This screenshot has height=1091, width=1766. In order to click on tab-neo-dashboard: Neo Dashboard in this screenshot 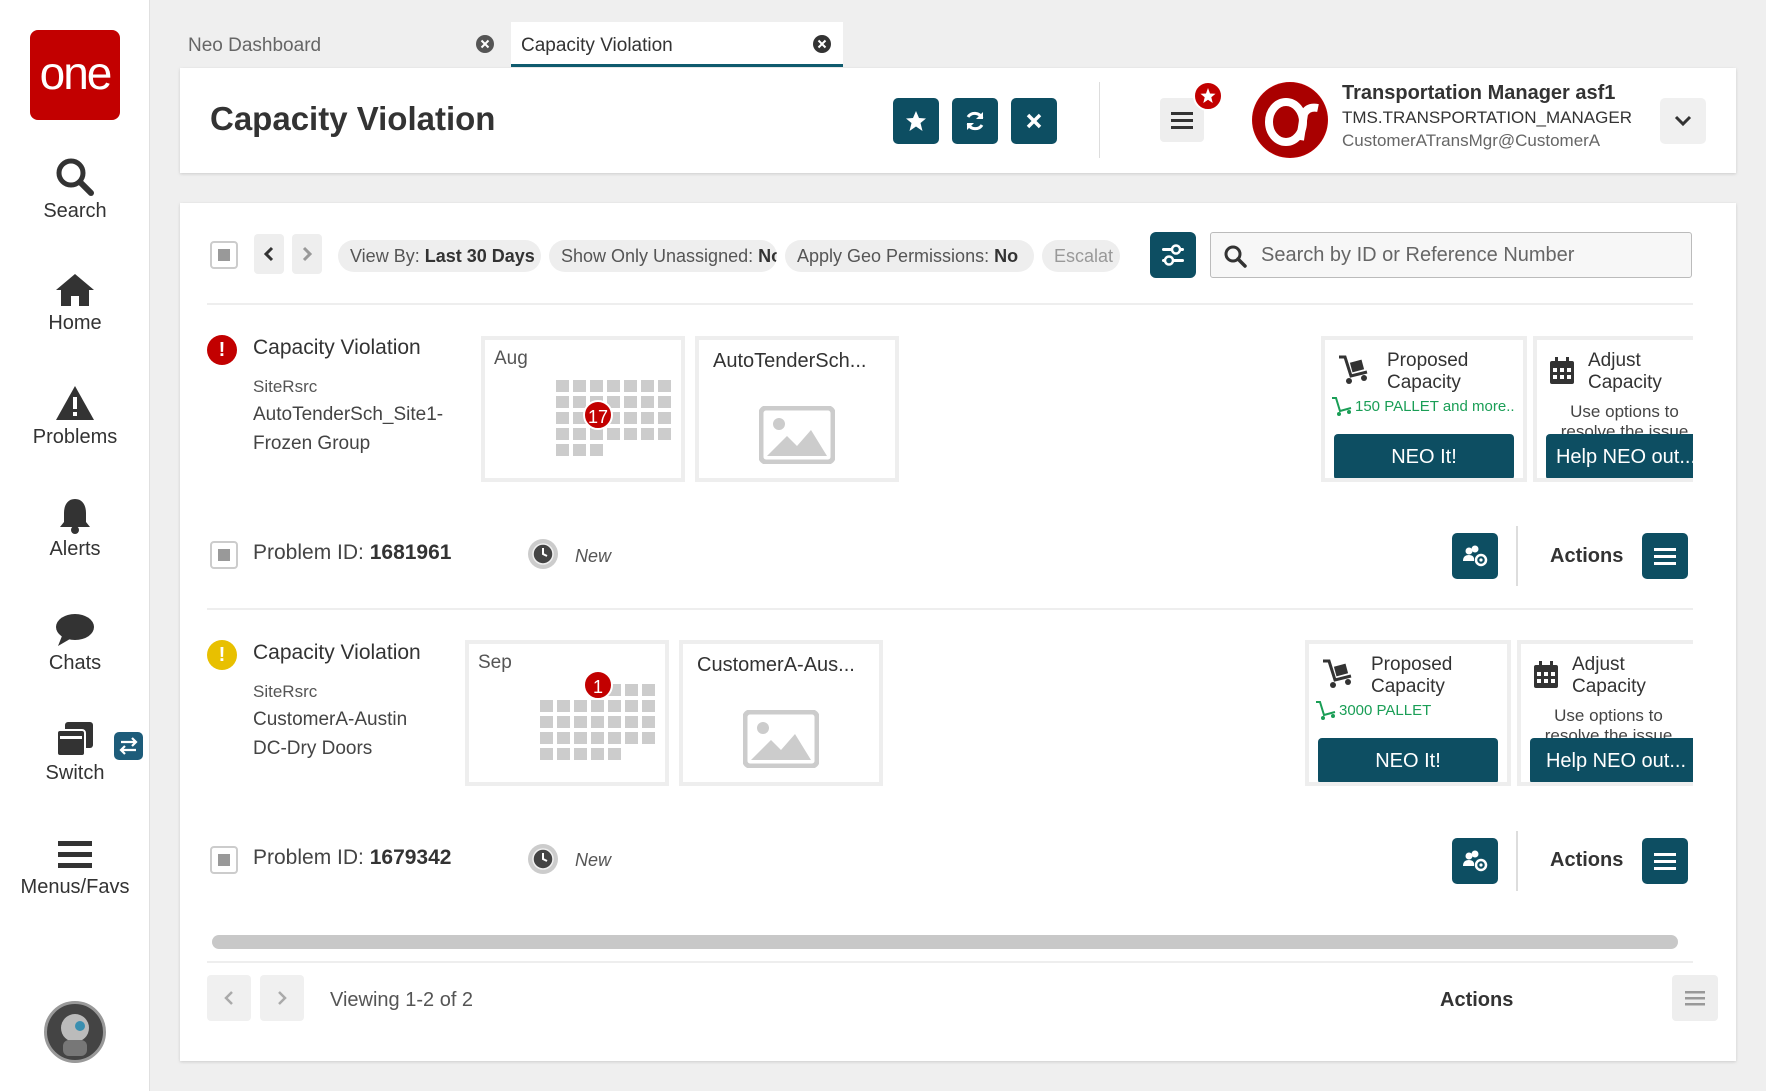, I will do `click(342, 44)`.